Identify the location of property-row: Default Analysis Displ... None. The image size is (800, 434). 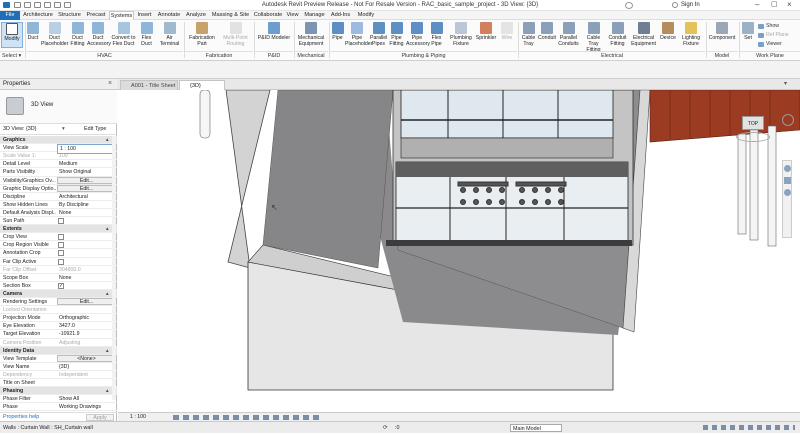
(58, 213).